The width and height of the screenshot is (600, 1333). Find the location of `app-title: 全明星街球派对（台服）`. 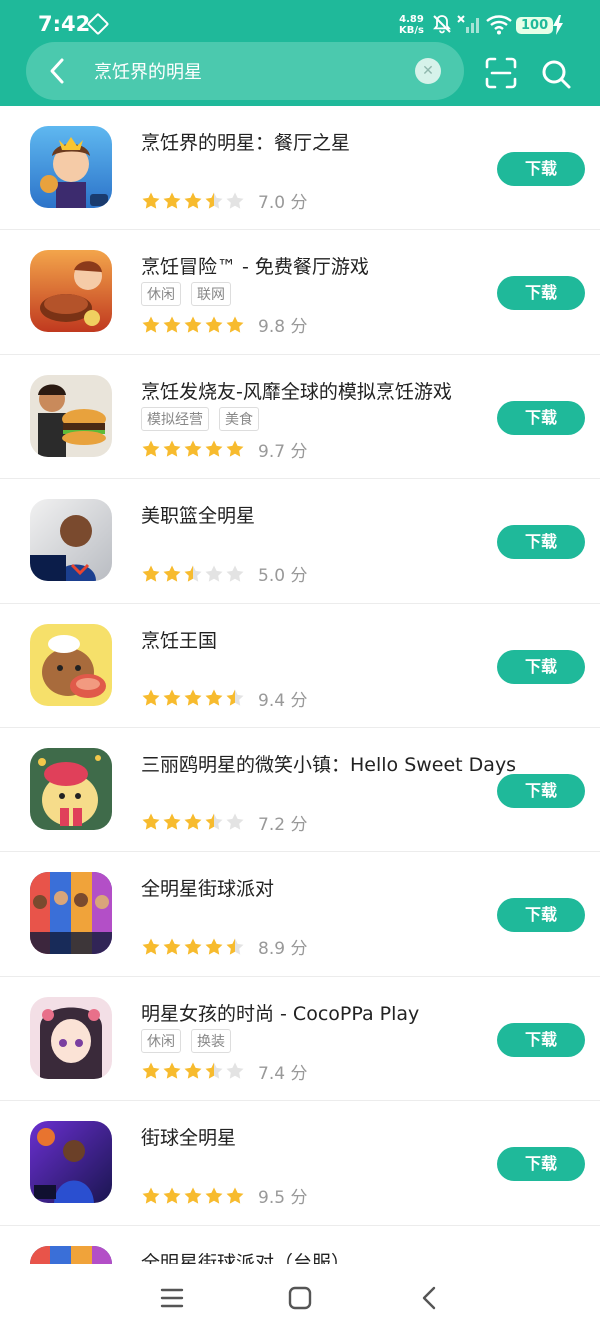

app-title: 全明星街球派对（台服） is located at coordinates (245, 1256).